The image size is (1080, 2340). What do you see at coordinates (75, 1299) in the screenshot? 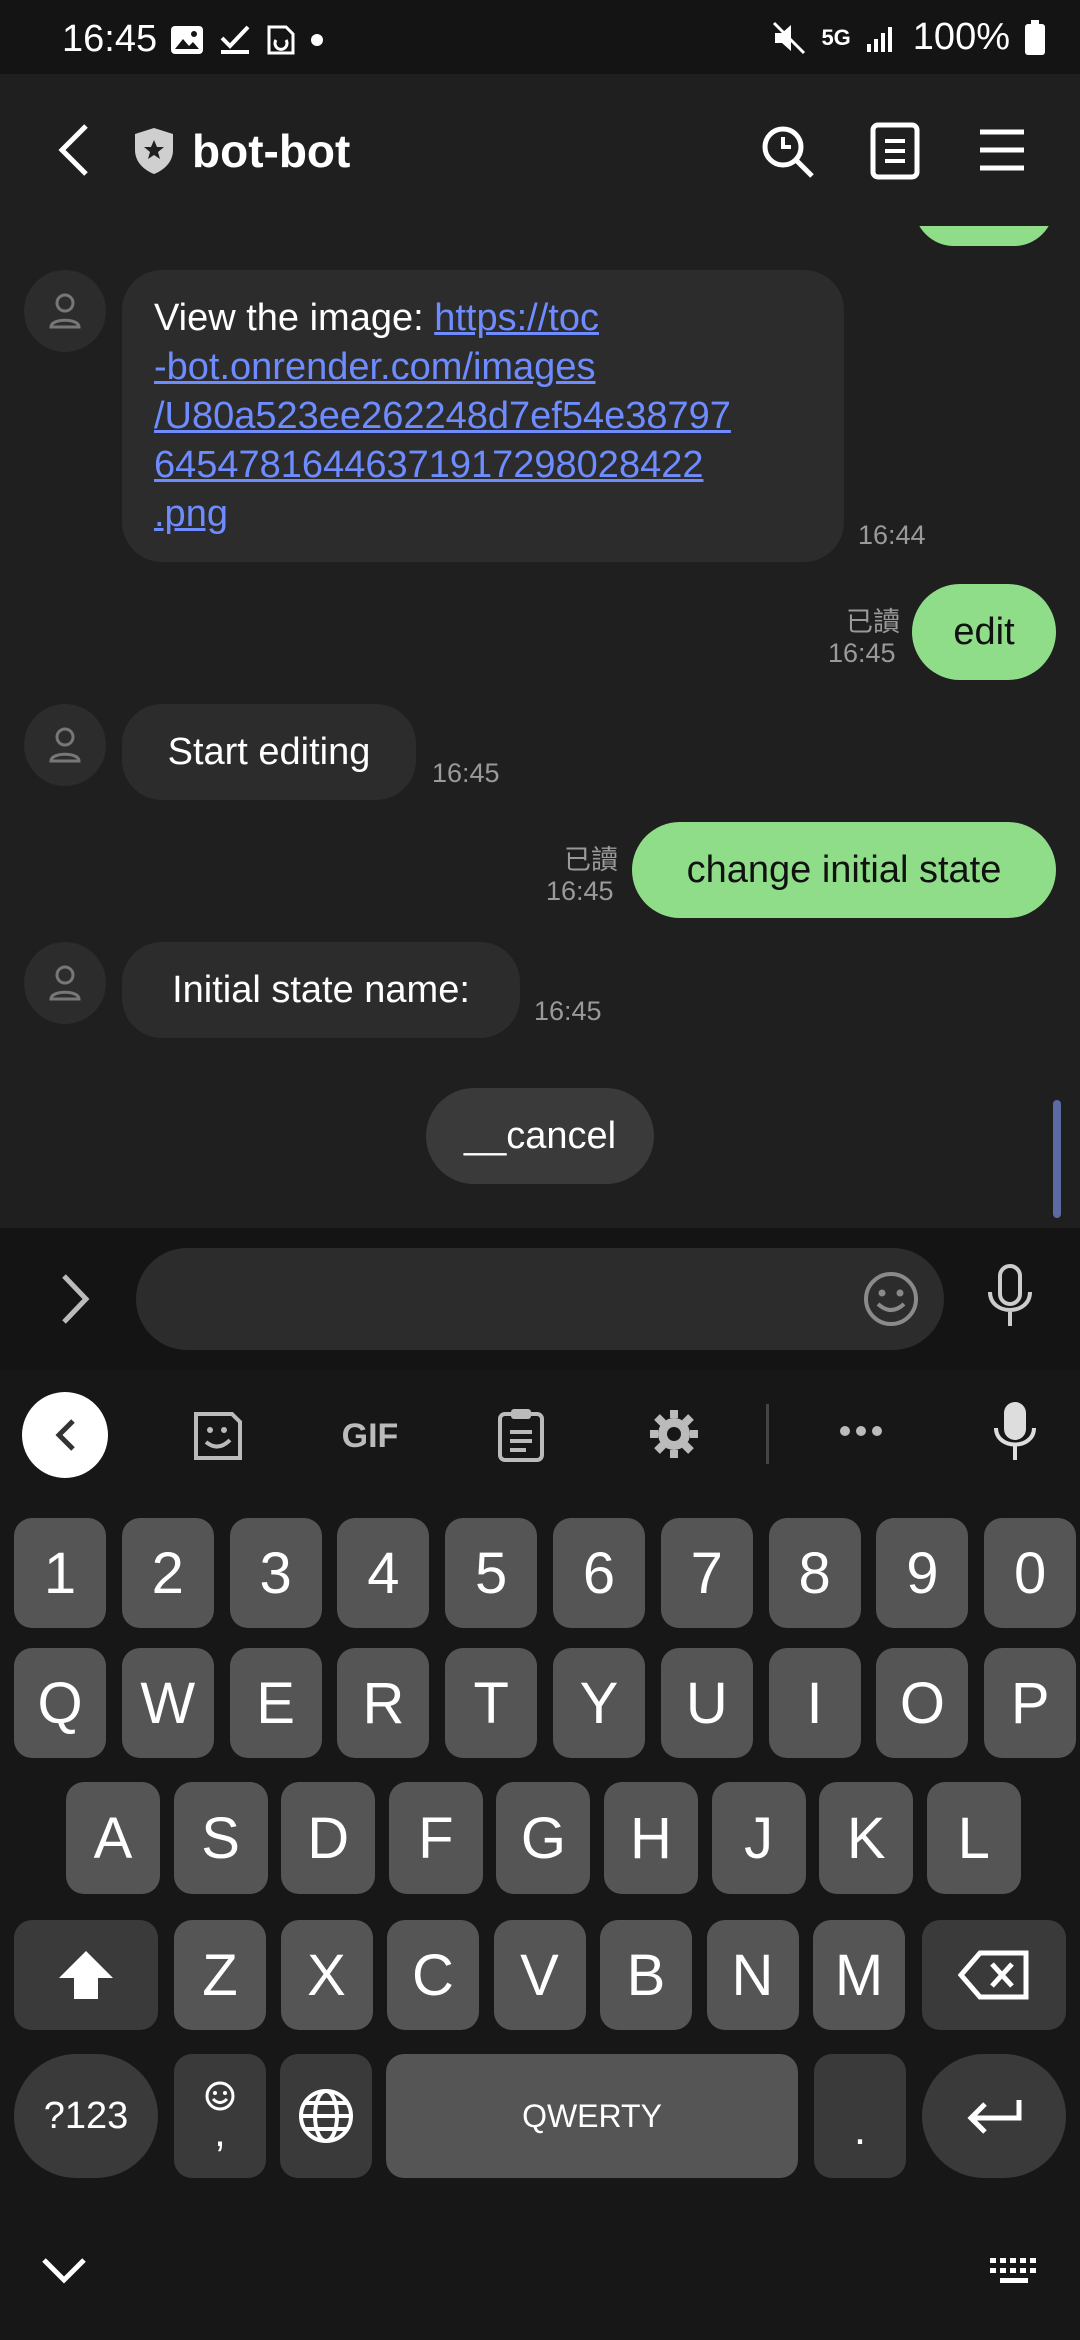
I see `expand-chevron-icon` at bounding box center [75, 1299].